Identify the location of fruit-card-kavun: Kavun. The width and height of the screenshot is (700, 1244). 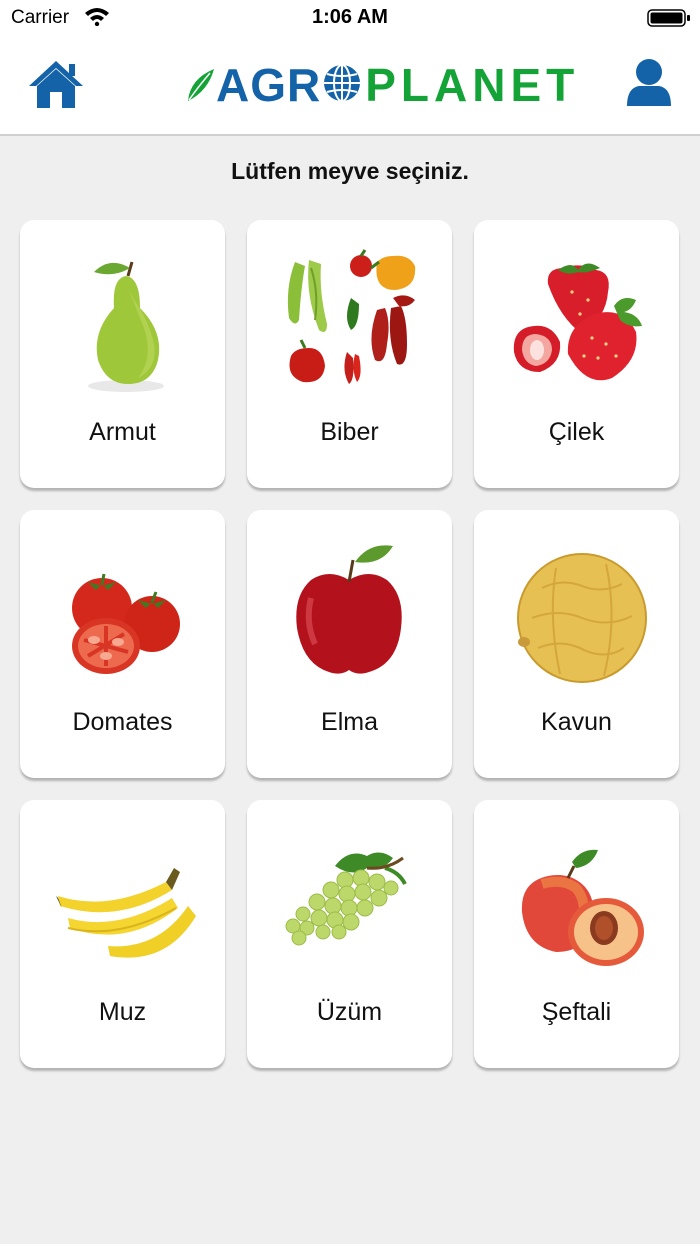
(576, 644).